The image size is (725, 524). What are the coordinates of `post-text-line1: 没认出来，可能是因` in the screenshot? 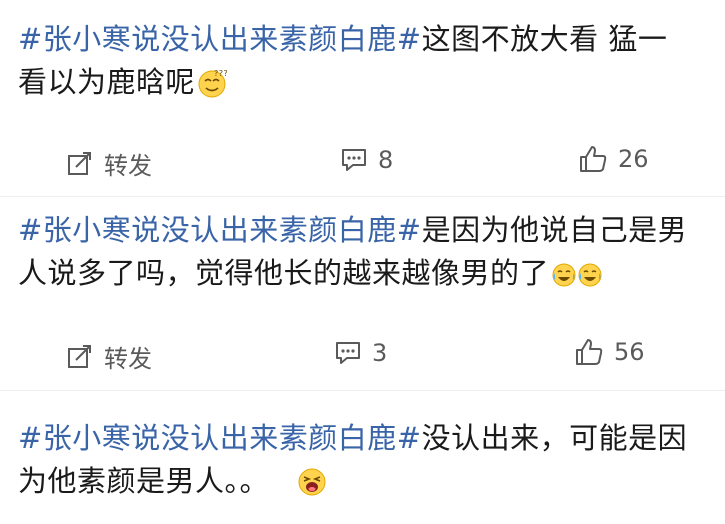 It's located at (554, 438).